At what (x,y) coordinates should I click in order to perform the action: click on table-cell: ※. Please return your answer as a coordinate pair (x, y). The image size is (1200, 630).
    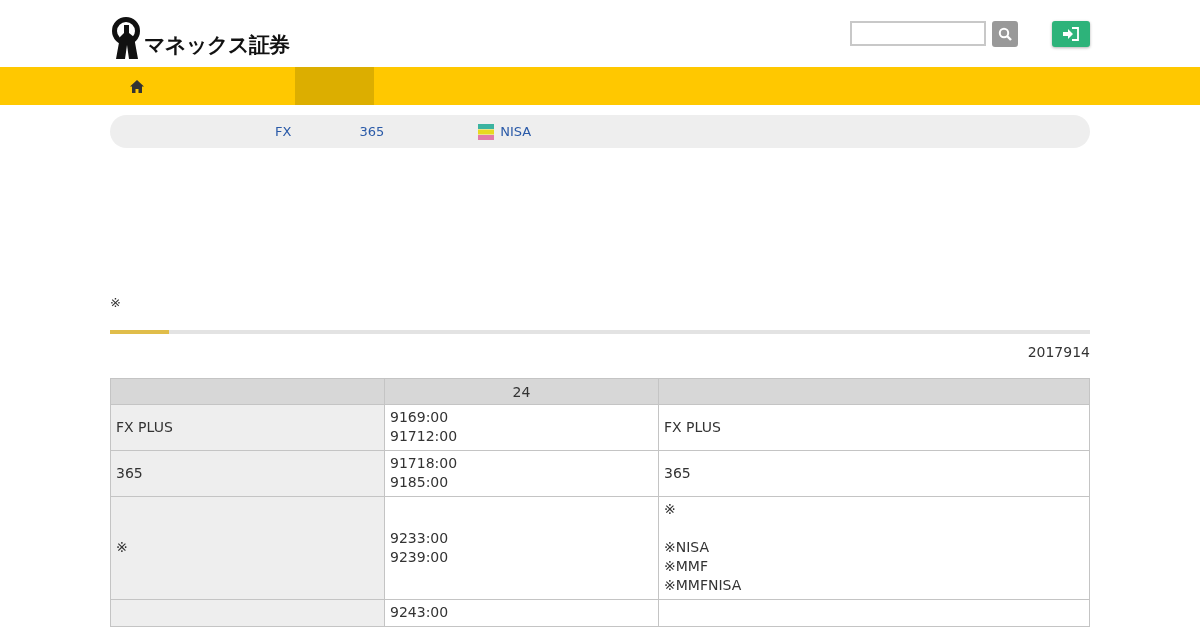
    Looking at the image, I should click on (247, 548).